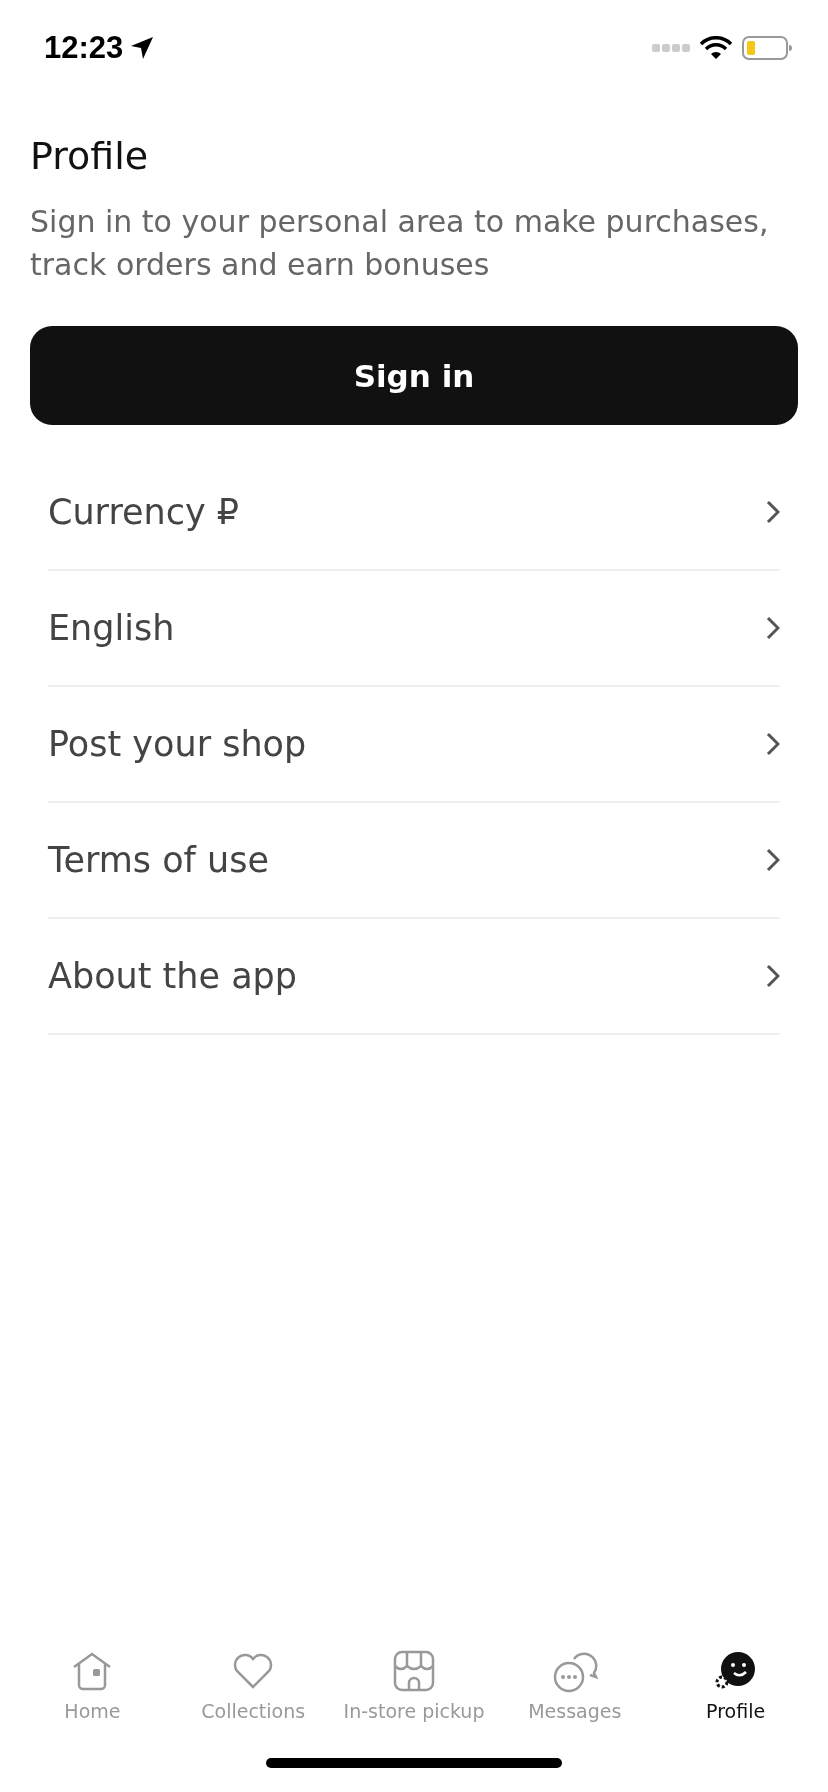  I want to click on status-time: 12:23, so click(84, 48).